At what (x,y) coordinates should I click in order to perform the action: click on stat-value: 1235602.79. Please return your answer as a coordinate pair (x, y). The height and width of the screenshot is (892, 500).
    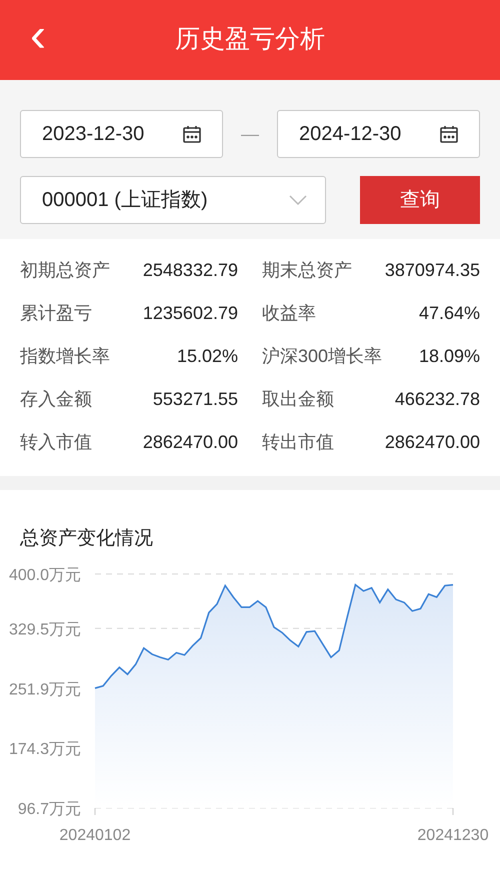
    Looking at the image, I should click on (190, 313).